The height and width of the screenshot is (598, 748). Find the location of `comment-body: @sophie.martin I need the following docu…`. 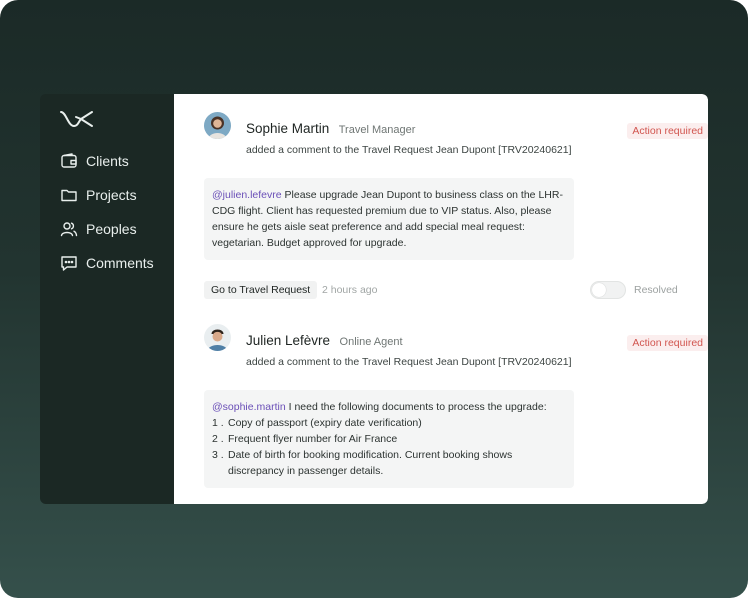

comment-body: @sophie.martin I need the following docu… is located at coordinates (389, 439).